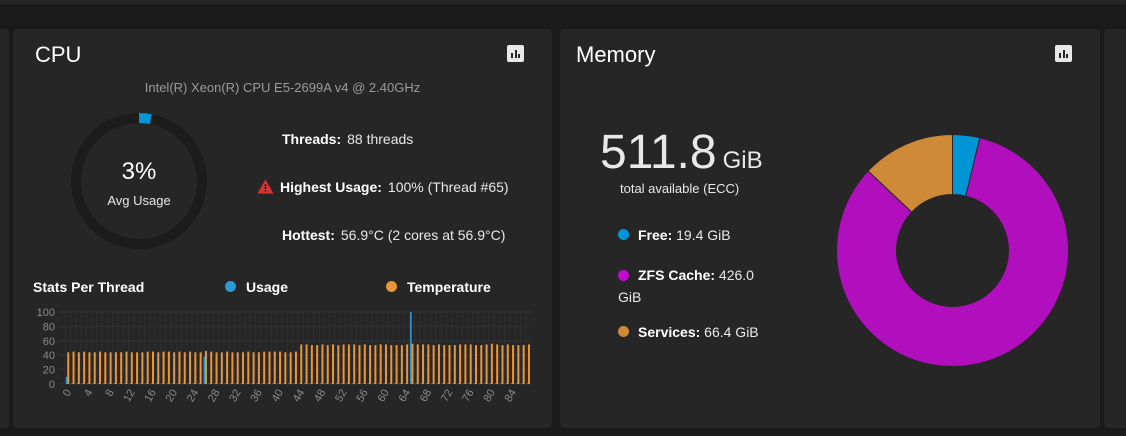  Describe the element at coordinates (1115, 228) in the screenshot. I see `right-card-edge` at that location.